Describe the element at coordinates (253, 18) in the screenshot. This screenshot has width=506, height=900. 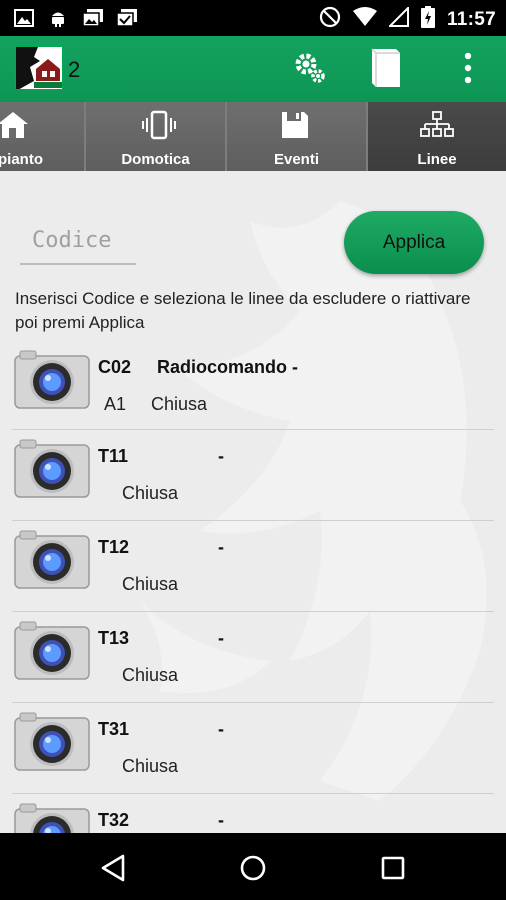
I see `status-bar: 11:57` at that location.